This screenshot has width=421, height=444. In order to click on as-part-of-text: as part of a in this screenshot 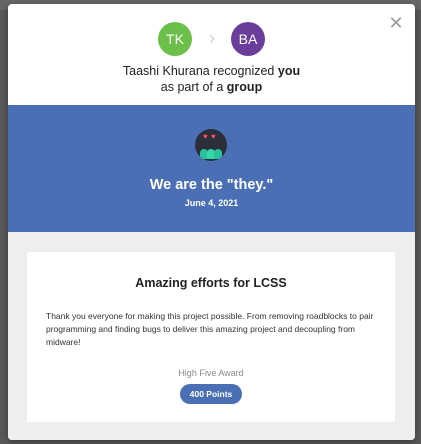, I will do `click(192, 87)`.